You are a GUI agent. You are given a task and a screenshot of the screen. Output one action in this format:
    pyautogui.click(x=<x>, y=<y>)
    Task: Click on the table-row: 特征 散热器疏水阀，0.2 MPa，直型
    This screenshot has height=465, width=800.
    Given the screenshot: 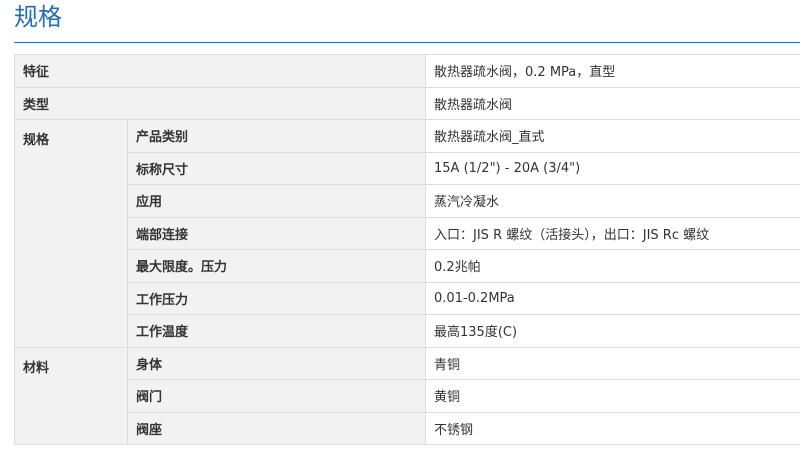 What is the action you would take?
    pyautogui.click(x=406, y=71)
    